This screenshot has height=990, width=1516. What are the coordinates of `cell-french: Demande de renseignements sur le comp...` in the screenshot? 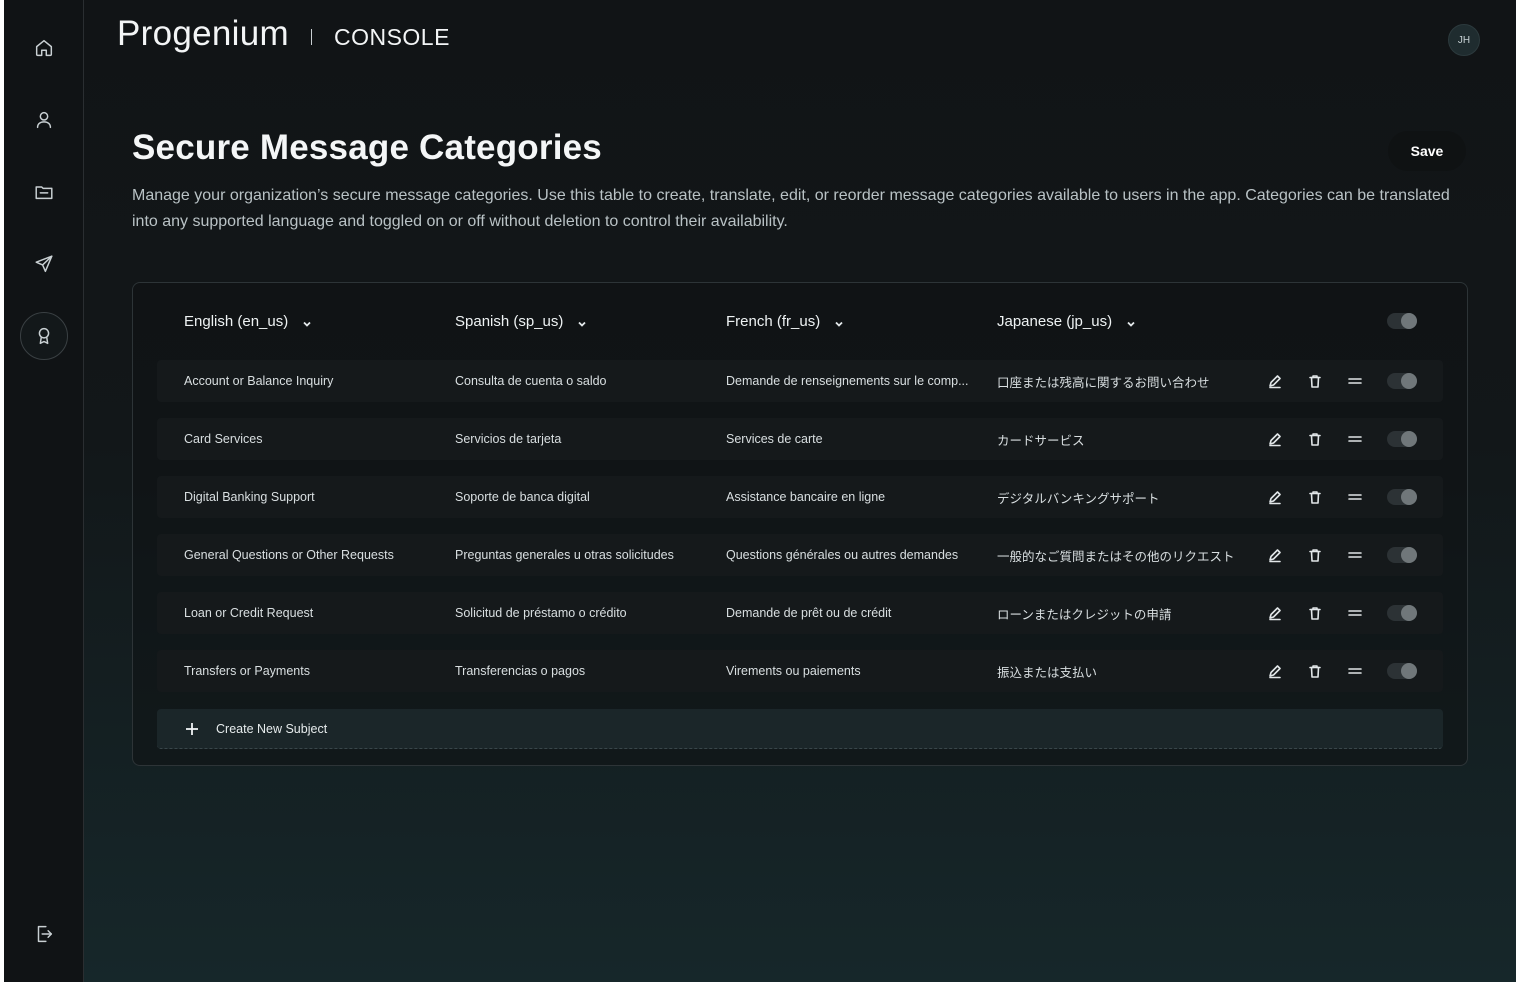 It's located at (851, 381).